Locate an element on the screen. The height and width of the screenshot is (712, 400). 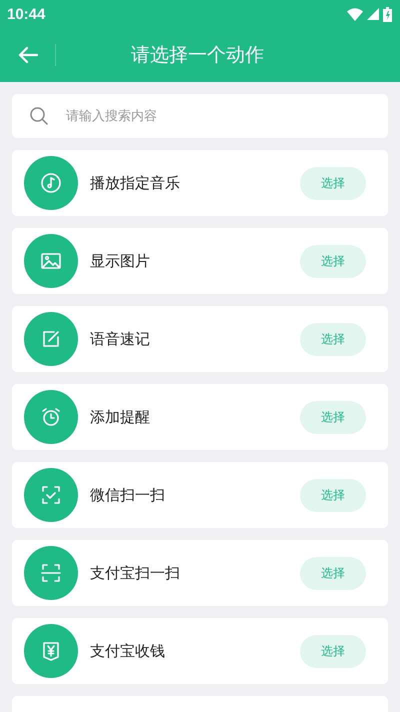
action-label: 微信扫一扫 is located at coordinates (128, 495).